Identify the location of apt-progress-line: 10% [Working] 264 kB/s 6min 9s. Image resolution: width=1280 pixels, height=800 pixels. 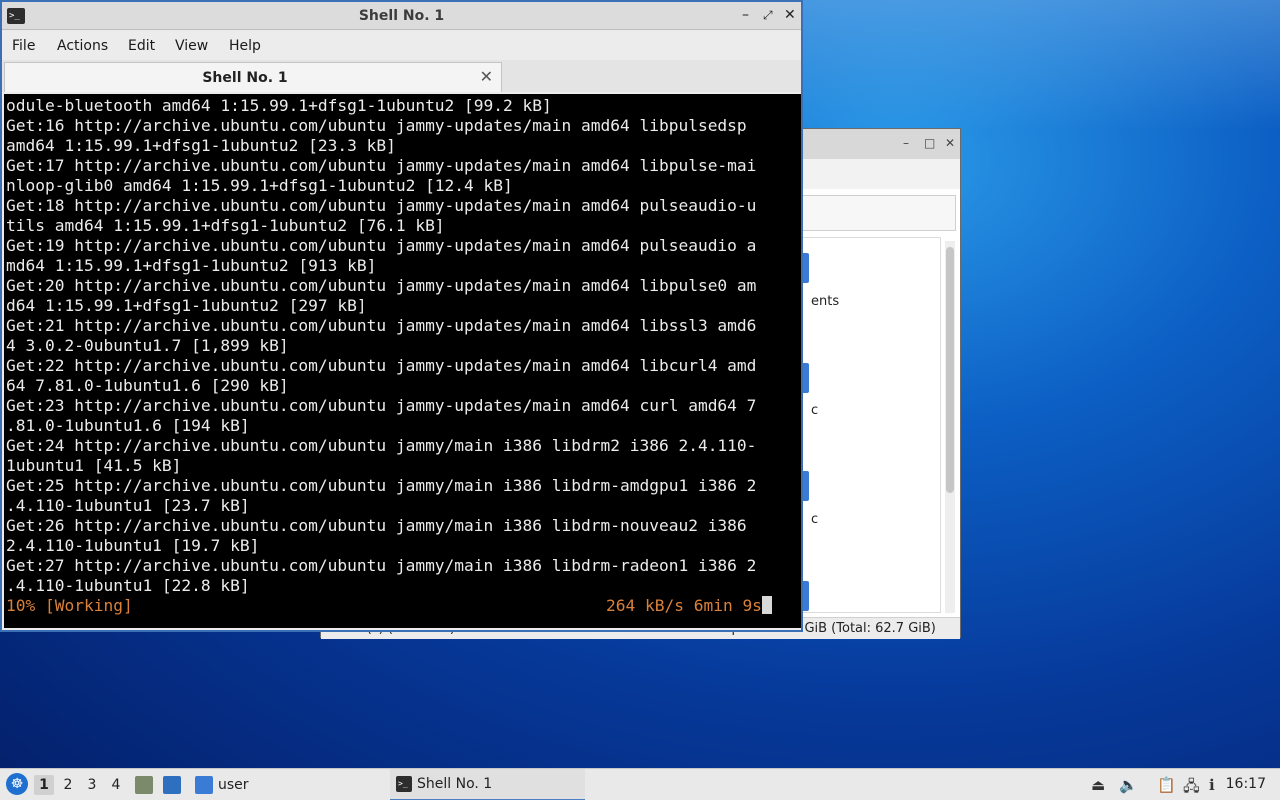
(403, 606).